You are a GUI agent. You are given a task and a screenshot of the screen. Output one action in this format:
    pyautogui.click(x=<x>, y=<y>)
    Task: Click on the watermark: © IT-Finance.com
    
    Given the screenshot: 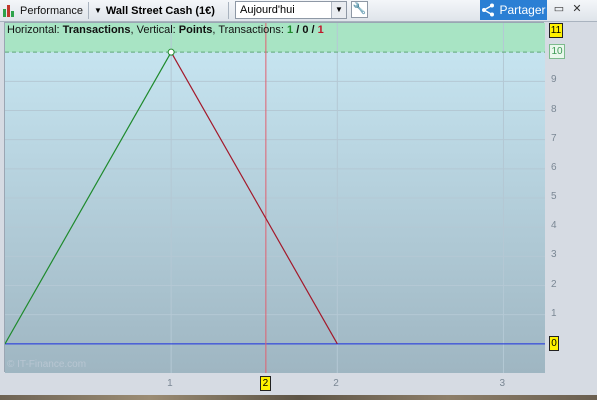 What is the action you would take?
    pyautogui.click(x=47, y=364)
    